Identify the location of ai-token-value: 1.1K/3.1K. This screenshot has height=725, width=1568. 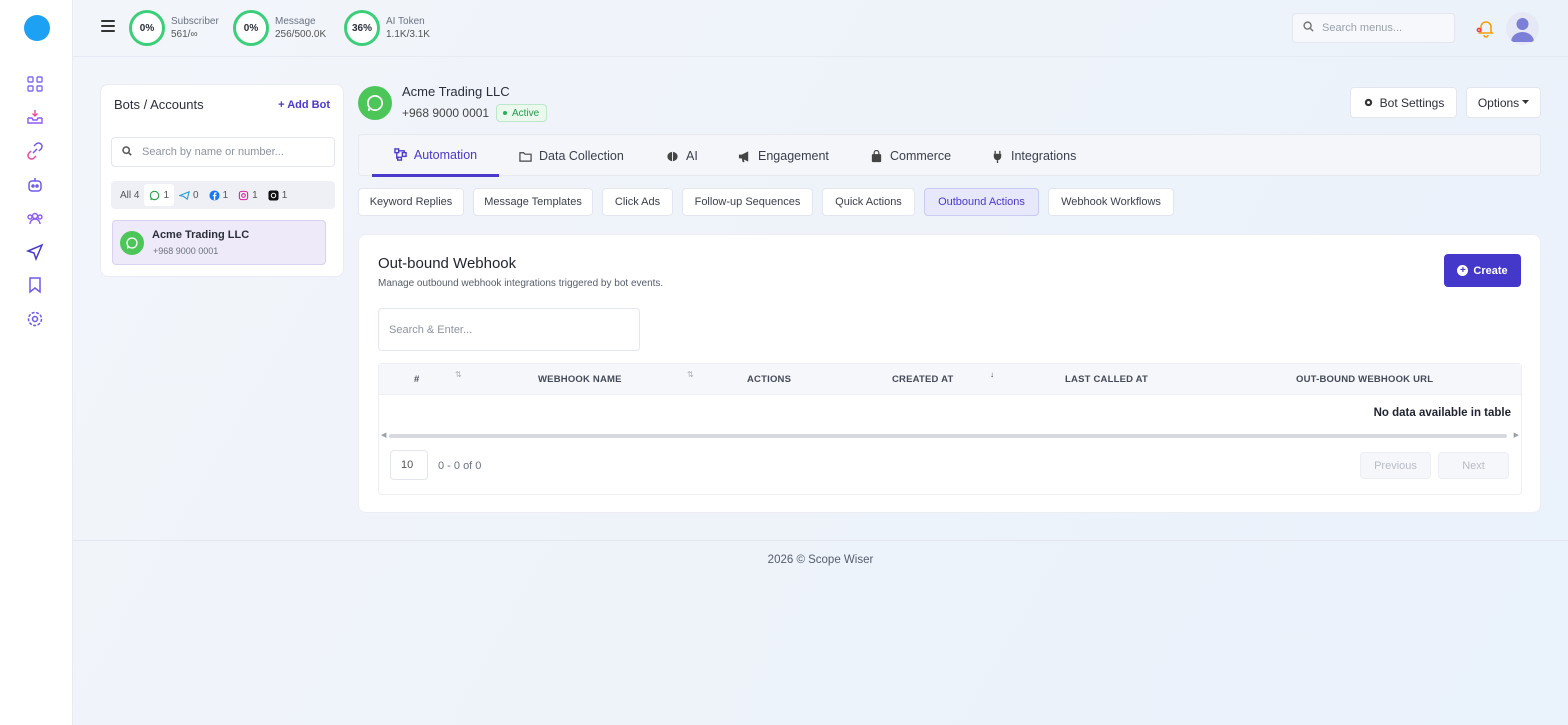
(408, 34).